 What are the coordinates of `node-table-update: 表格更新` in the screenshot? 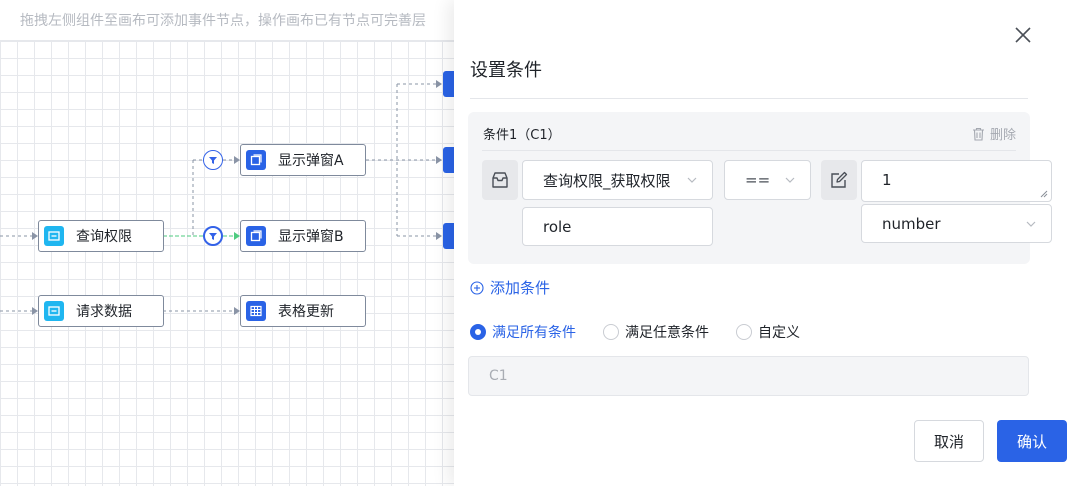 It's located at (303, 311).